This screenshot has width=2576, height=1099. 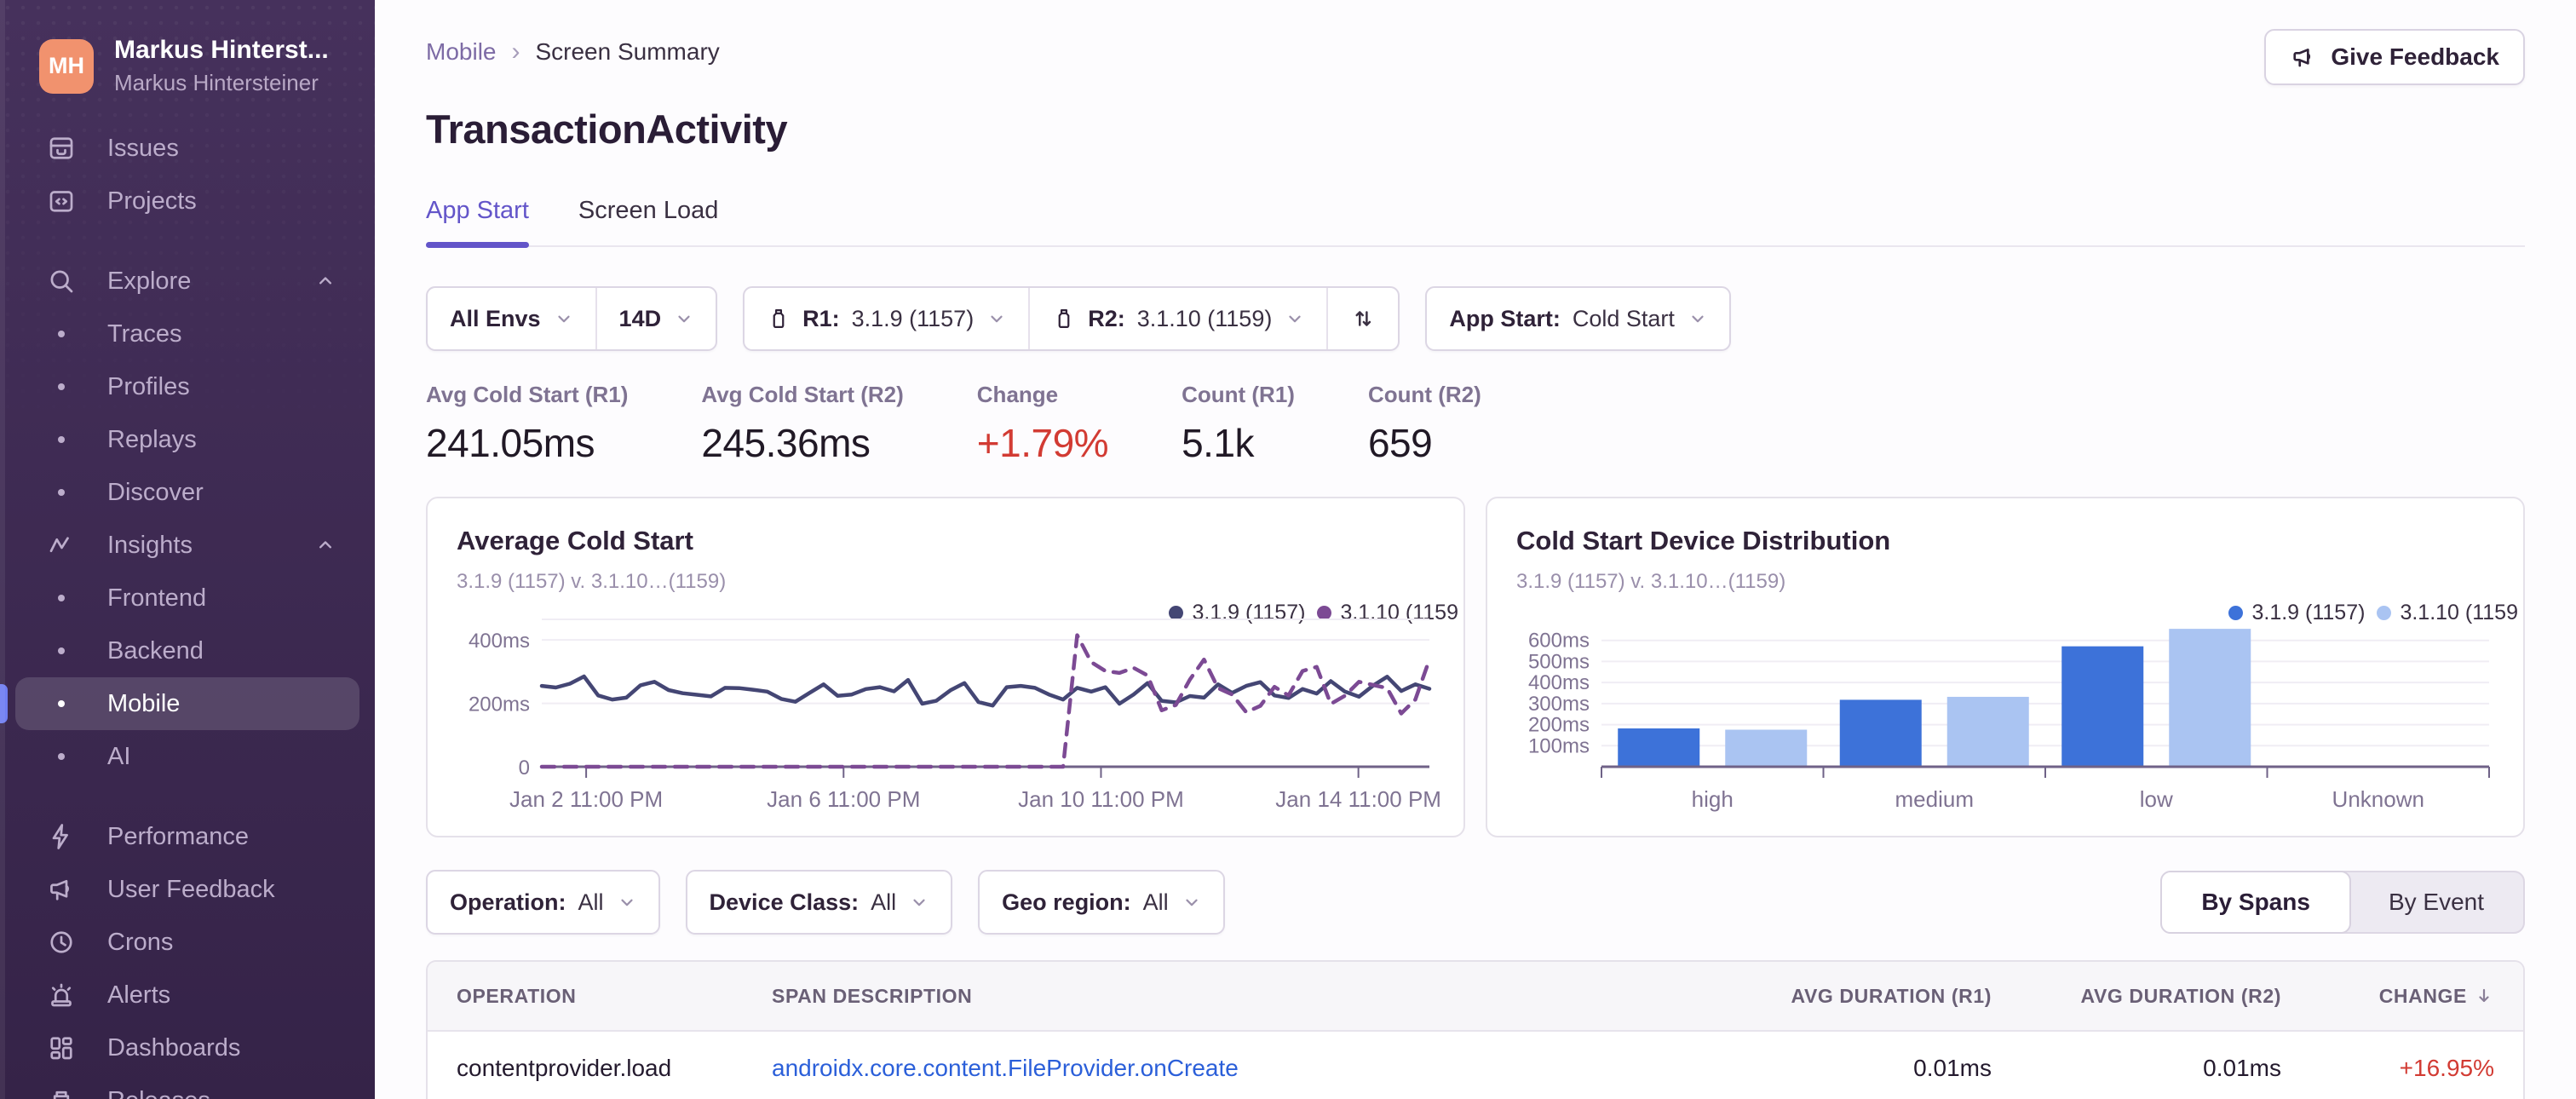 I want to click on app-start-type-filter: App Start: Cold Start, so click(x=1578, y=319).